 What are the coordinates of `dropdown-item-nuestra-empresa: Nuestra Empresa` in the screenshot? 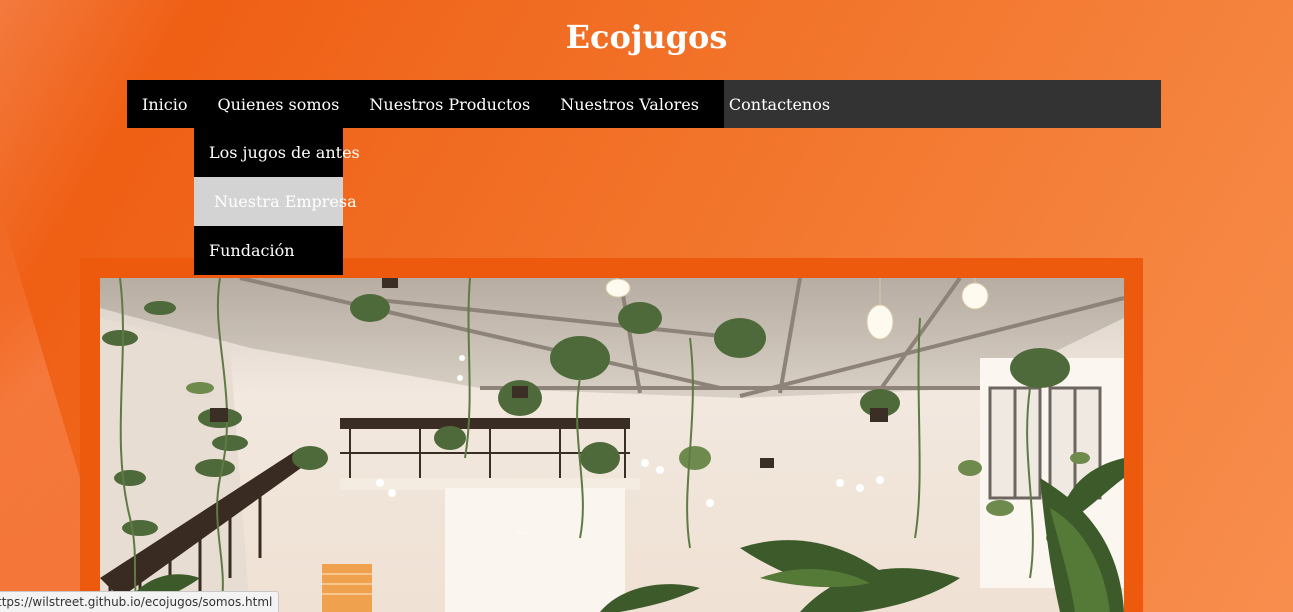 It's located at (275, 201).